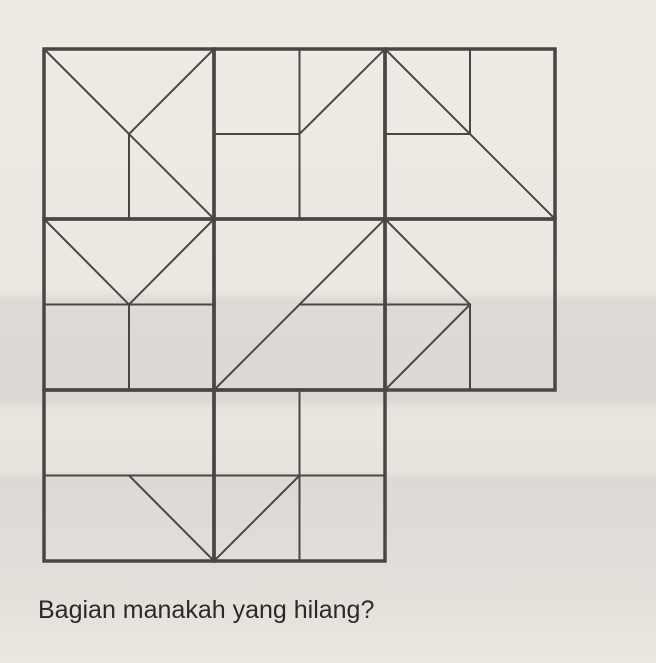  I want to click on question-text: Bagian manakah yang hilang?, so click(206, 610).